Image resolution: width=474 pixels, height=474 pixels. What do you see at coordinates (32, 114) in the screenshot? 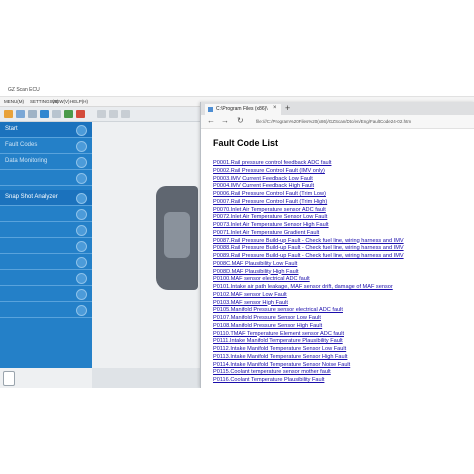
I see `print-icon` at bounding box center [32, 114].